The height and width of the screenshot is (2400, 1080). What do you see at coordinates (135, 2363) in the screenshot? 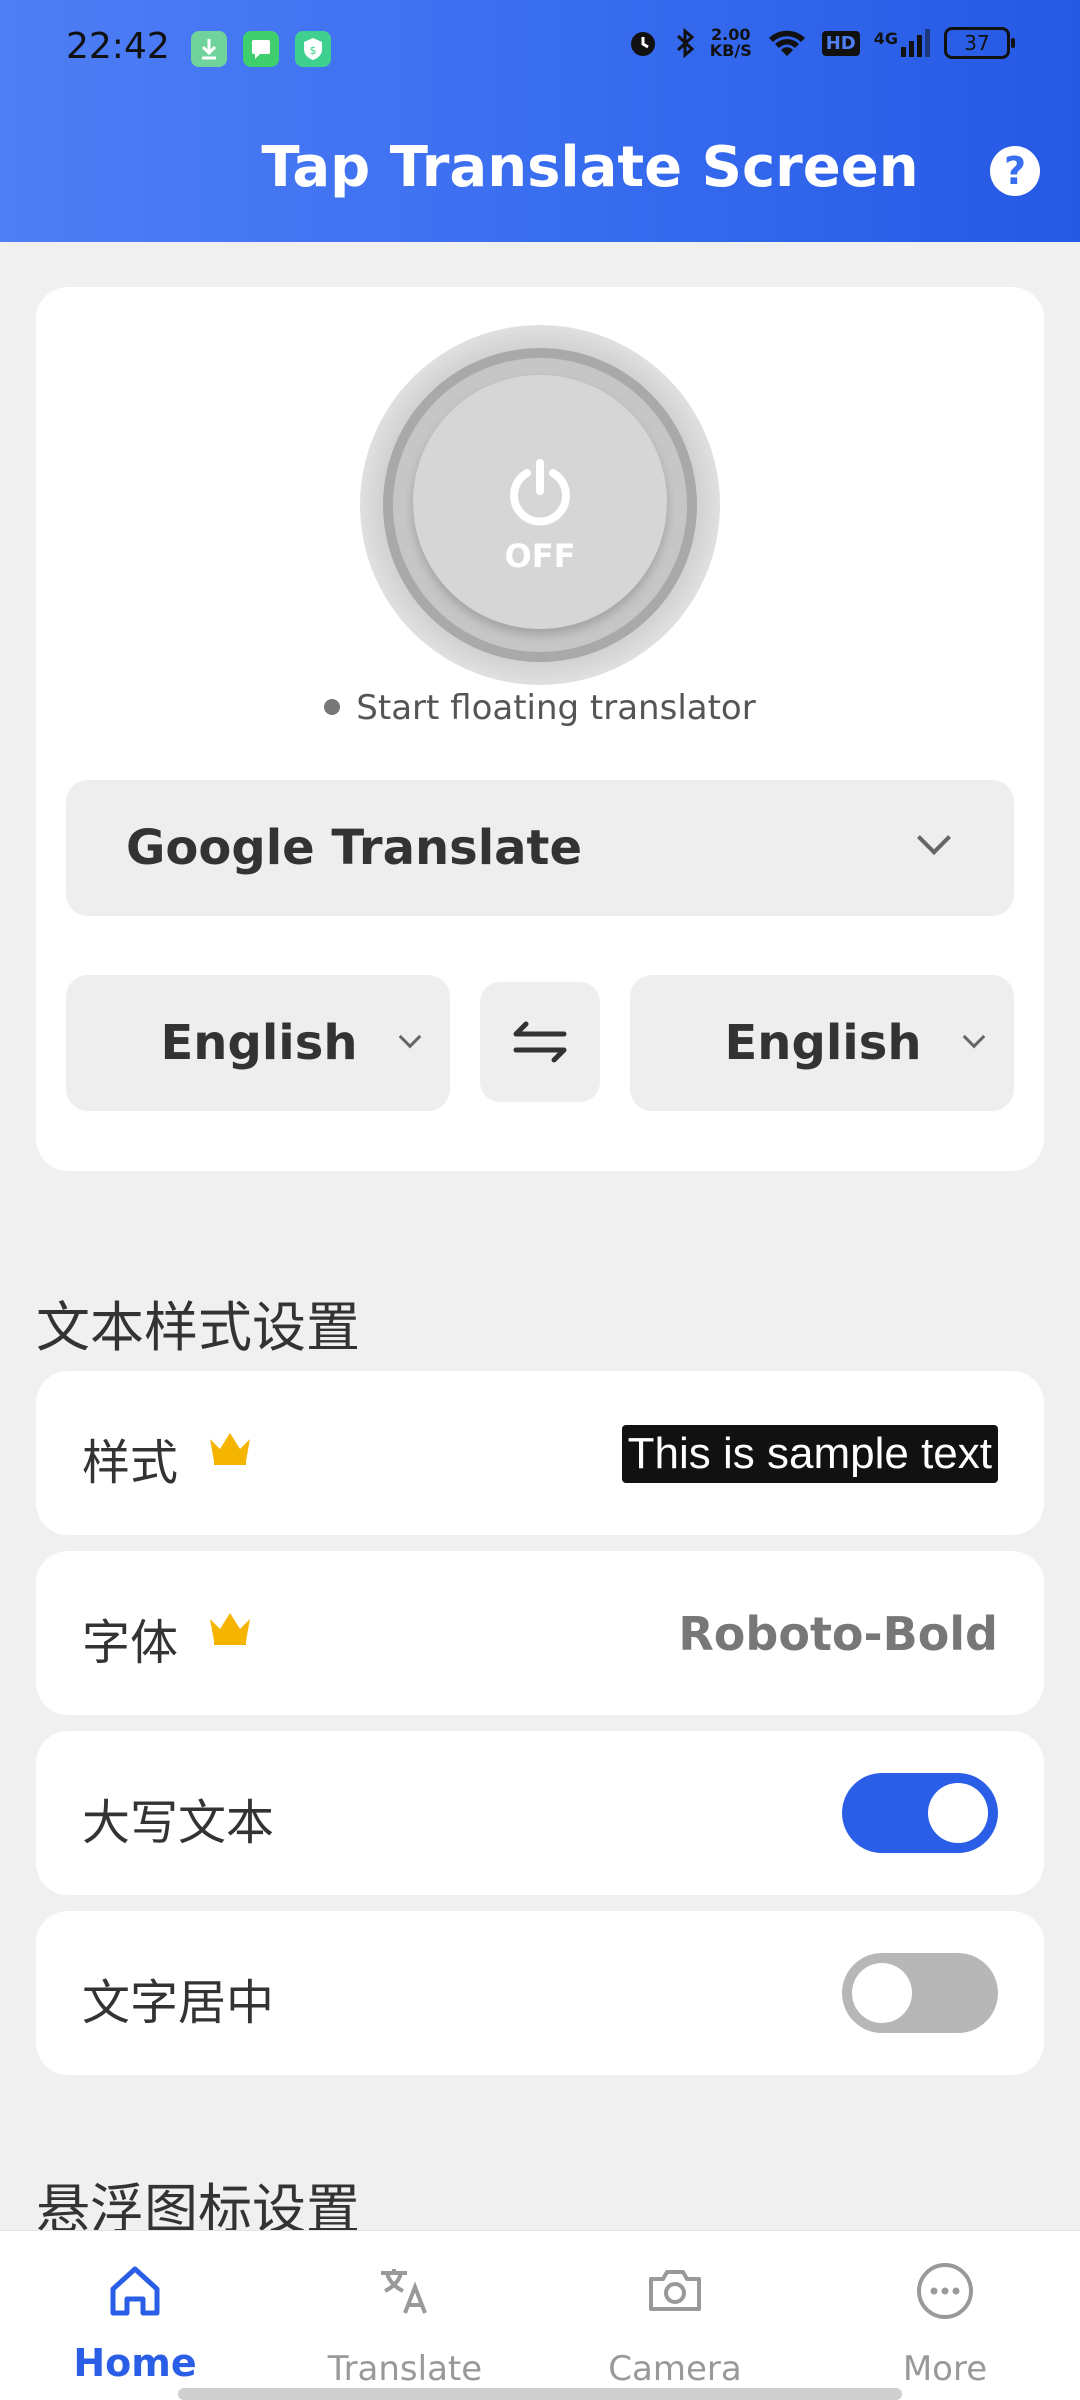
I see `nav-home-label: Home` at bounding box center [135, 2363].